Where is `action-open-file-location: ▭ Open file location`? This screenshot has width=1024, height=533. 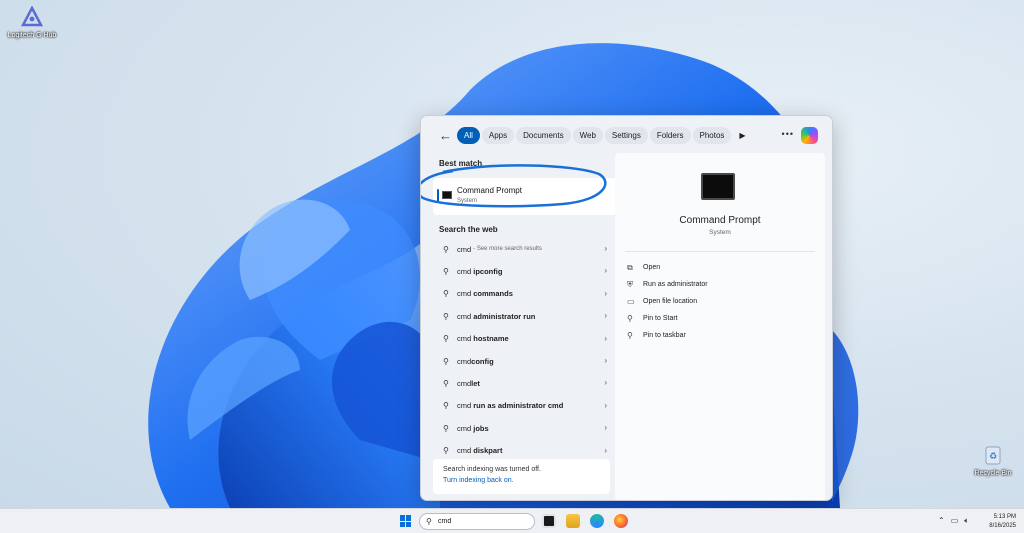
action-open-file-location: ▭ Open file location is located at coordinates (667, 301).